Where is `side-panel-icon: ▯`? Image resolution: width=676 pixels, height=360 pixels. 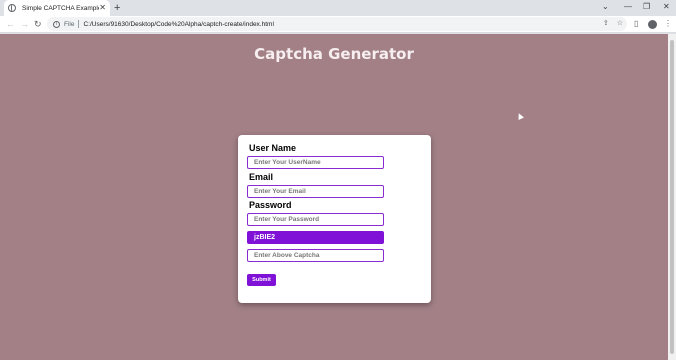 side-panel-icon: ▯ is located at coordinates (636, 24).